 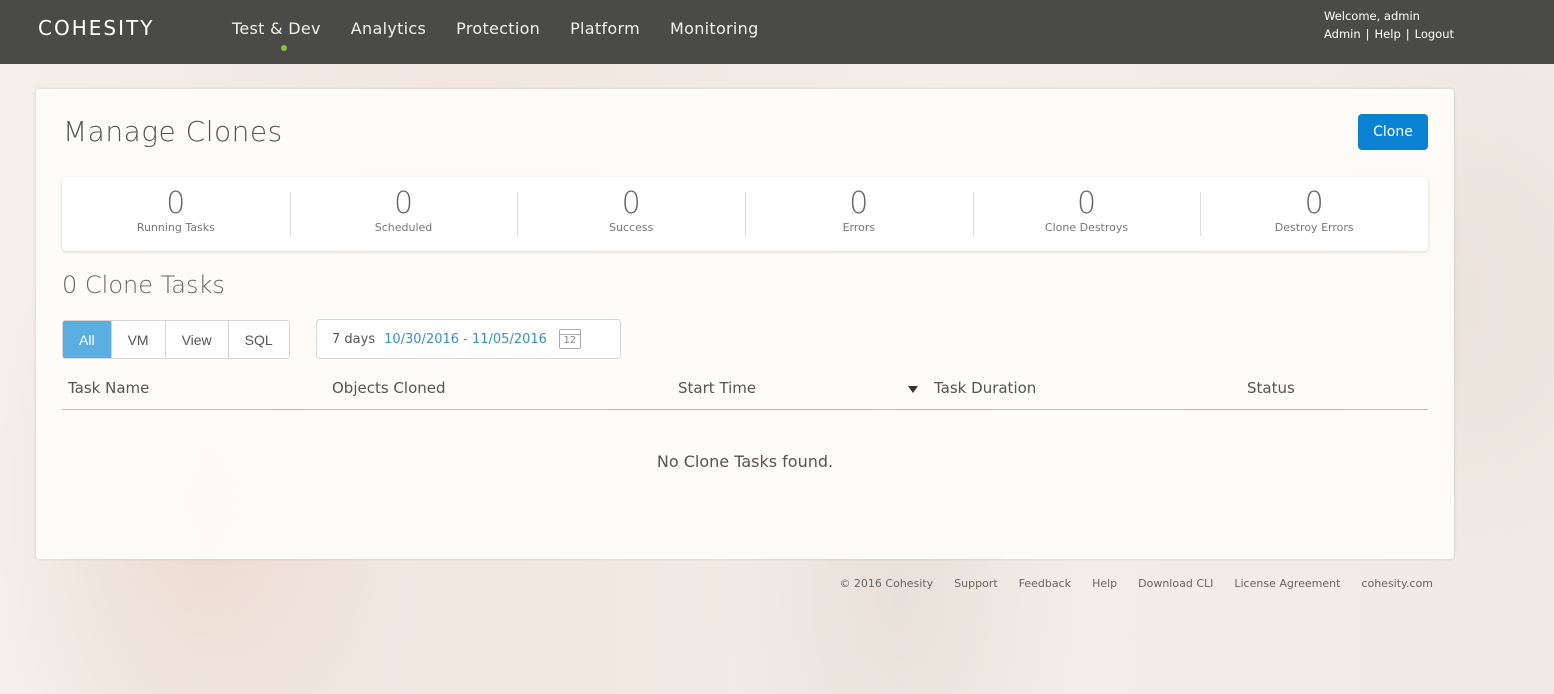 What do you see at coordinates (1086, 227) in the screenshot?
I see `stat-label: Clone Destroys` at bounding box center [1086, 227].